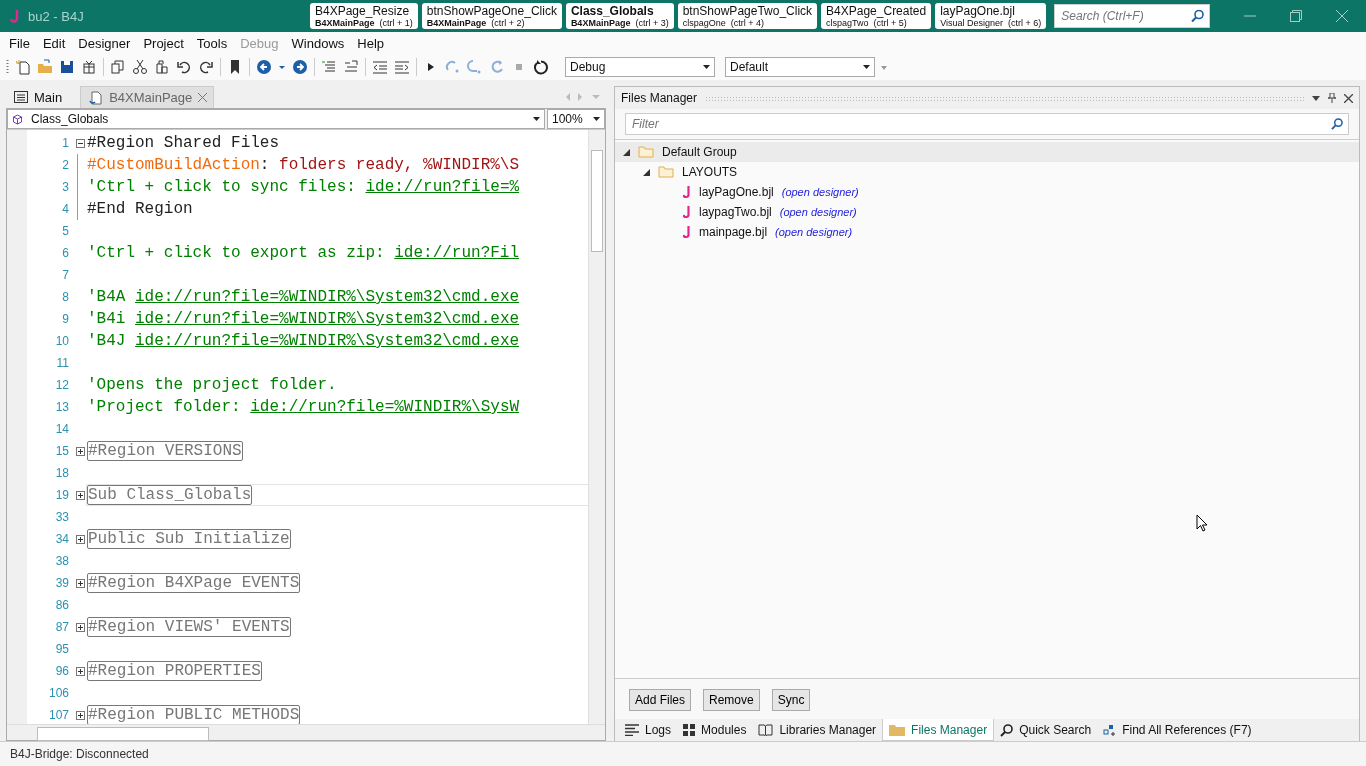 The width and height of the screenshot is (1366, 766). I want to click on panel-button: Sync, so click(791, 700).